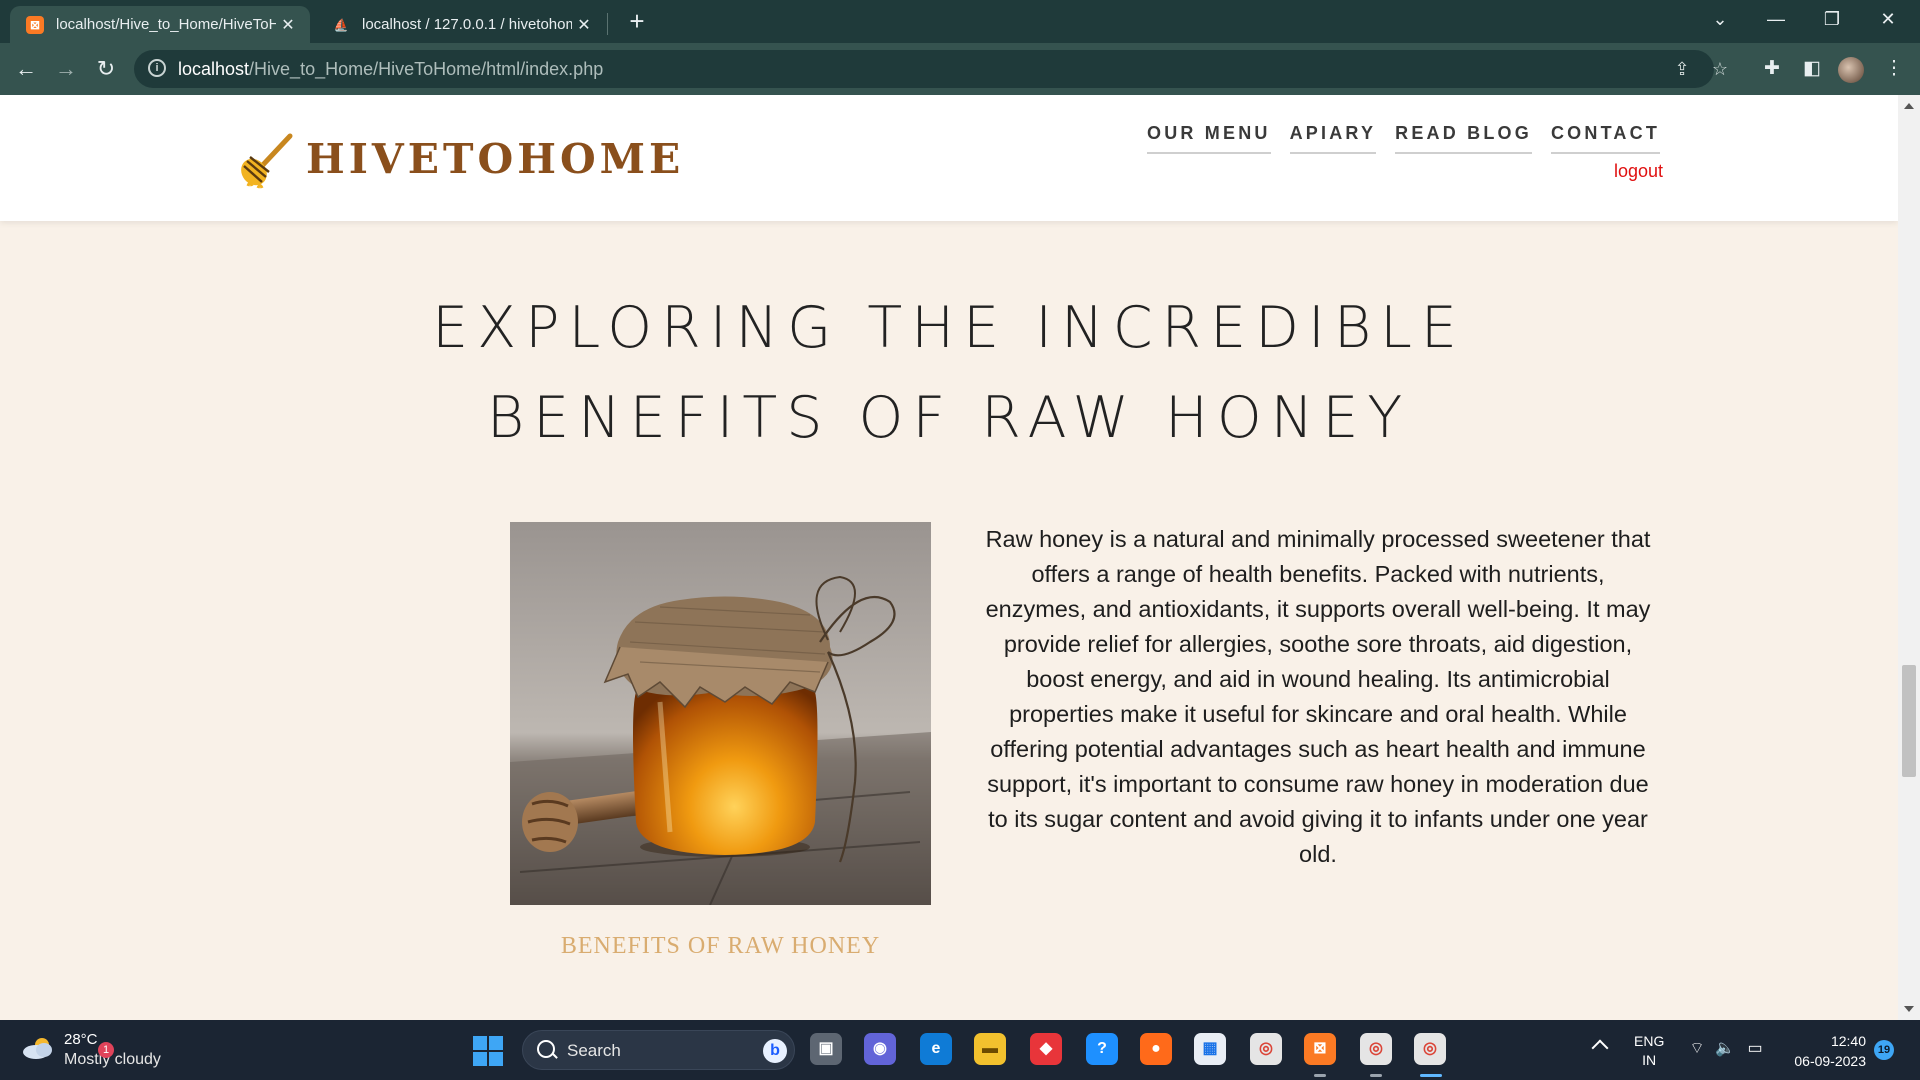 The image size is (1920, 1080). What do you see at coordinates (1697, 1049) in the screenshot?
I see `wifi-icon: ⌔` at bounding box center [1697, 1049].